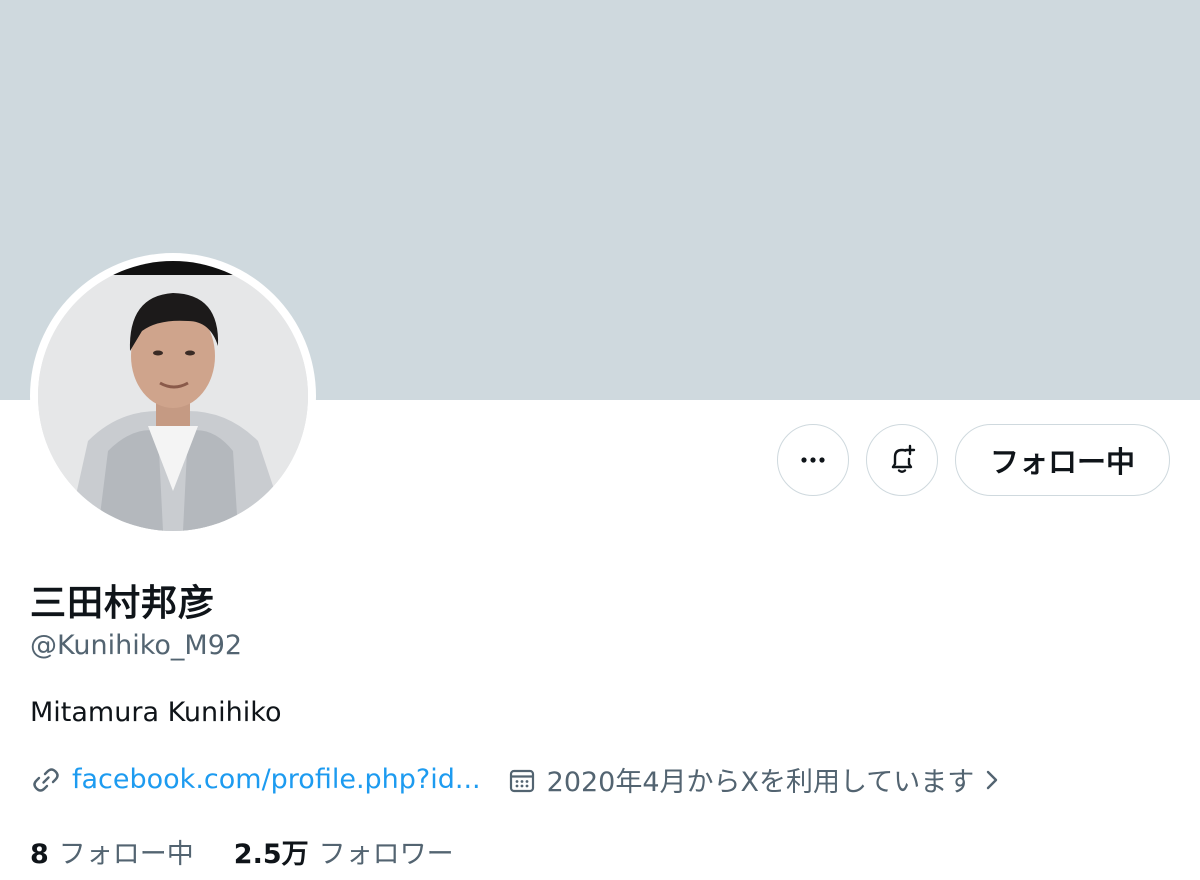 The image size is (1200, 880). I want to click on followers-stat: 2.5万 フォロワー, so click(344, 851).